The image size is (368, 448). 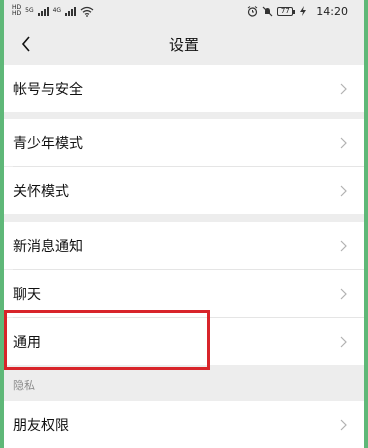 I want to click on setting-label: 关怀模式, so click(x=41, y=191).